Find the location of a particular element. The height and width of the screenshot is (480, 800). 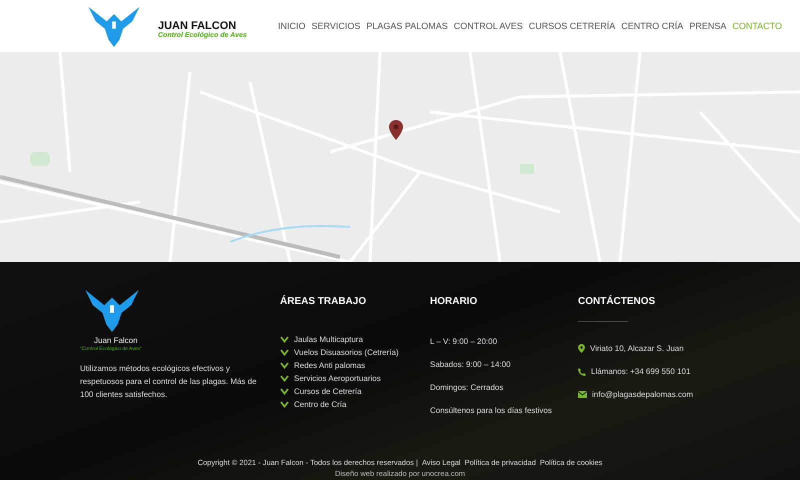

nav-link: SERVICIOS is located at coordinates (336, 26).